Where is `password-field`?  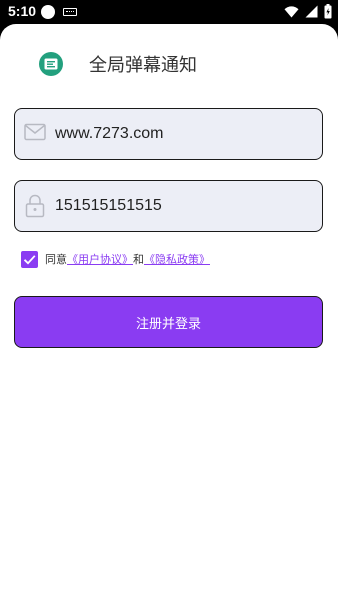 password-field is located at coordinates (168, 206).